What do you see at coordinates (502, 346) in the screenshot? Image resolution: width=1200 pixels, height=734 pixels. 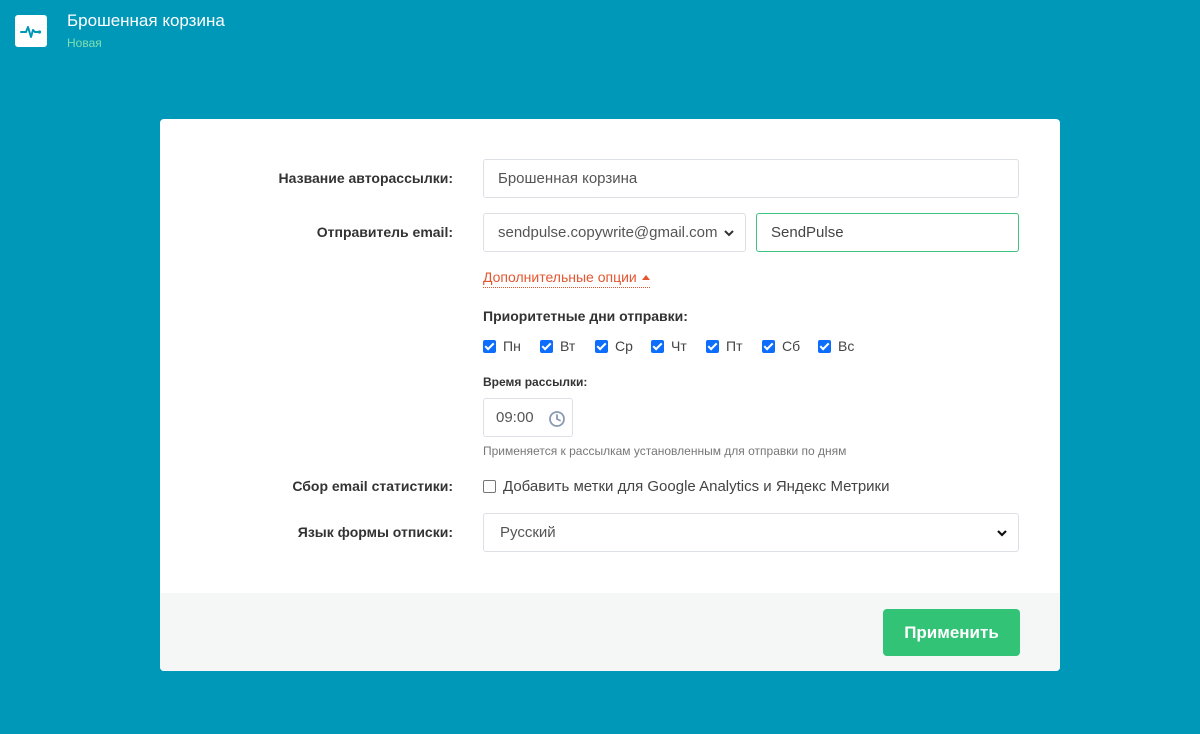 I see `day-checkbox-mon: Пн` at bounding box center [502, 346].